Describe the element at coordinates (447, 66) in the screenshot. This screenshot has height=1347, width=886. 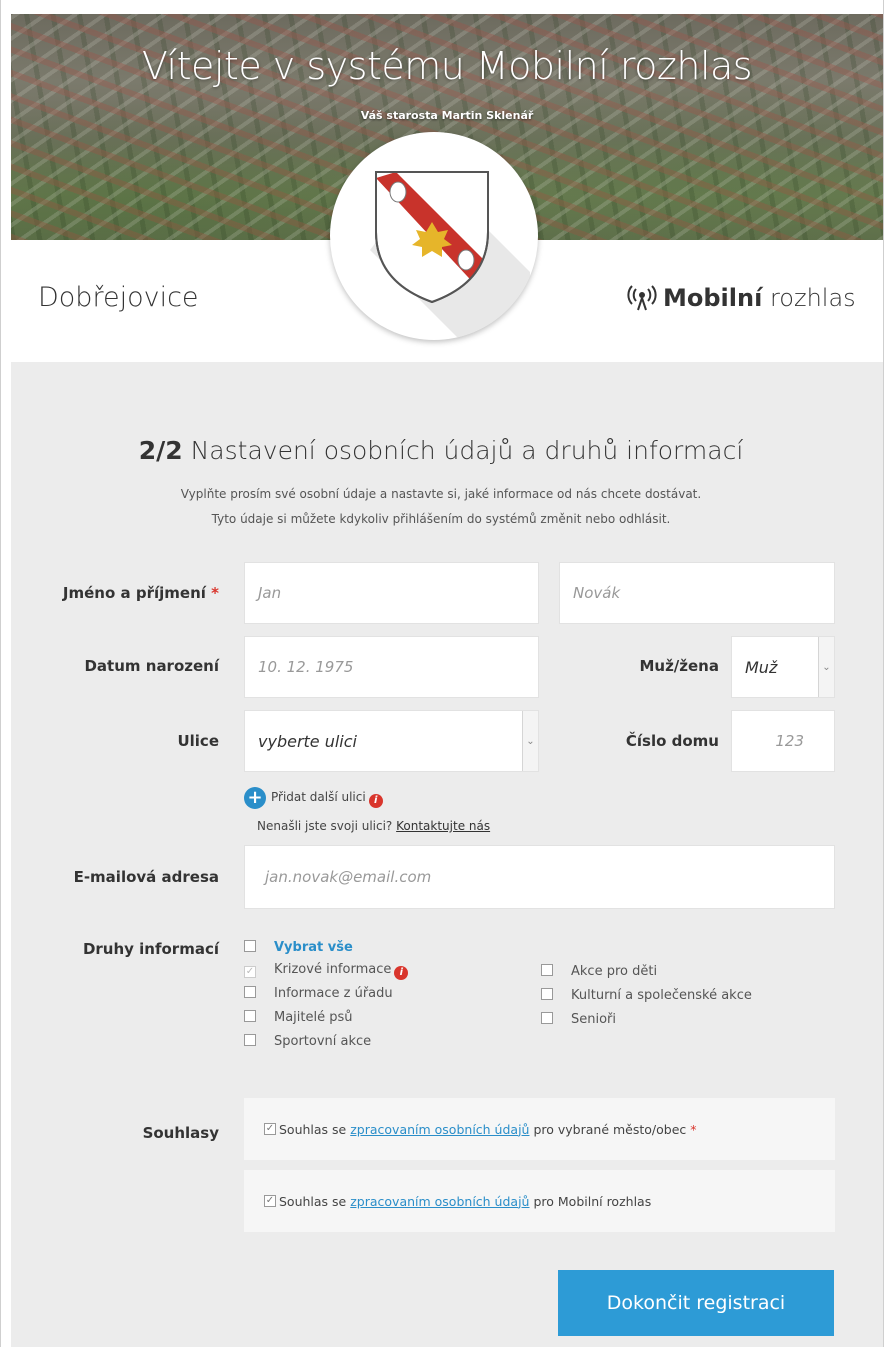
I see `hero-title: Vítejte v systému Mobilní rozhlas` at that location.